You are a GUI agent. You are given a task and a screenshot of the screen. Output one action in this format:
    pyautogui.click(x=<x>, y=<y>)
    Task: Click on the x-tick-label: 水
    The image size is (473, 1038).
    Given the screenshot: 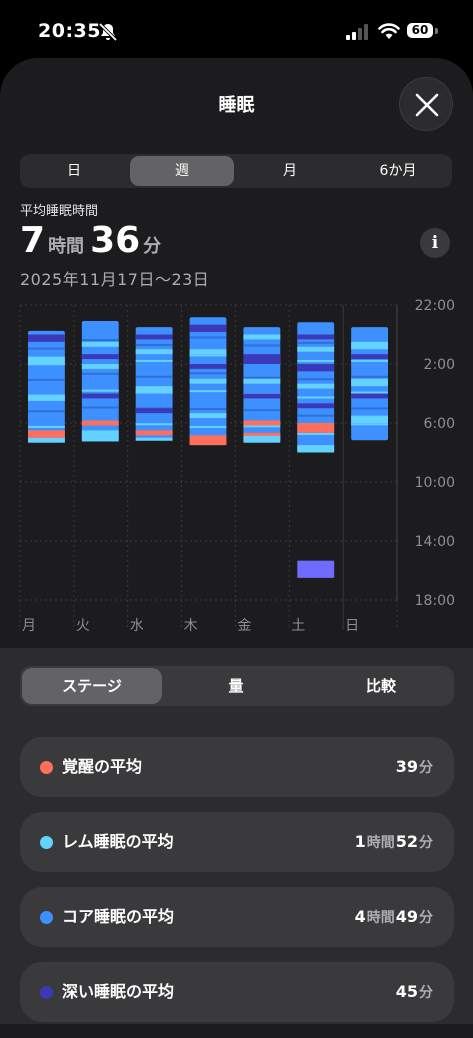 What is the action you would take?
    pyautogui.click(x=137, y=626)
    